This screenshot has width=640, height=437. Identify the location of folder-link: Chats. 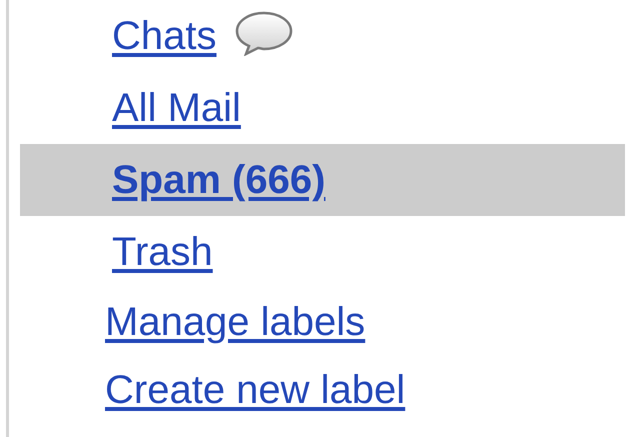
(164, 36).